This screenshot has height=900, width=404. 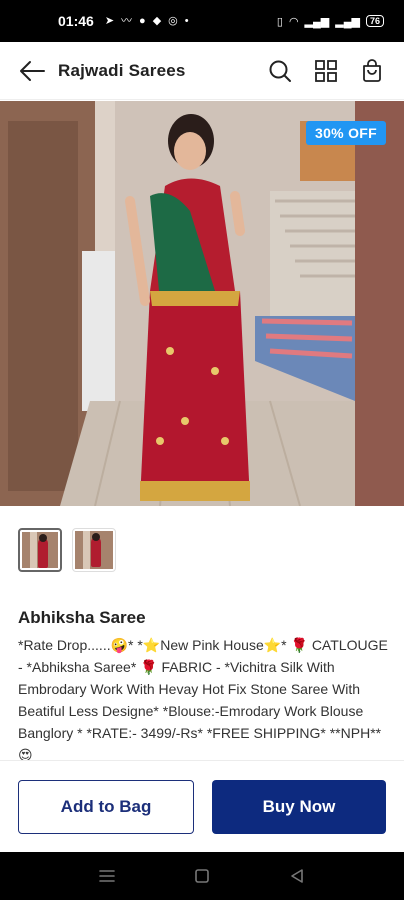 I want to click on app-icon: ◆, so click(x=157, y=20).